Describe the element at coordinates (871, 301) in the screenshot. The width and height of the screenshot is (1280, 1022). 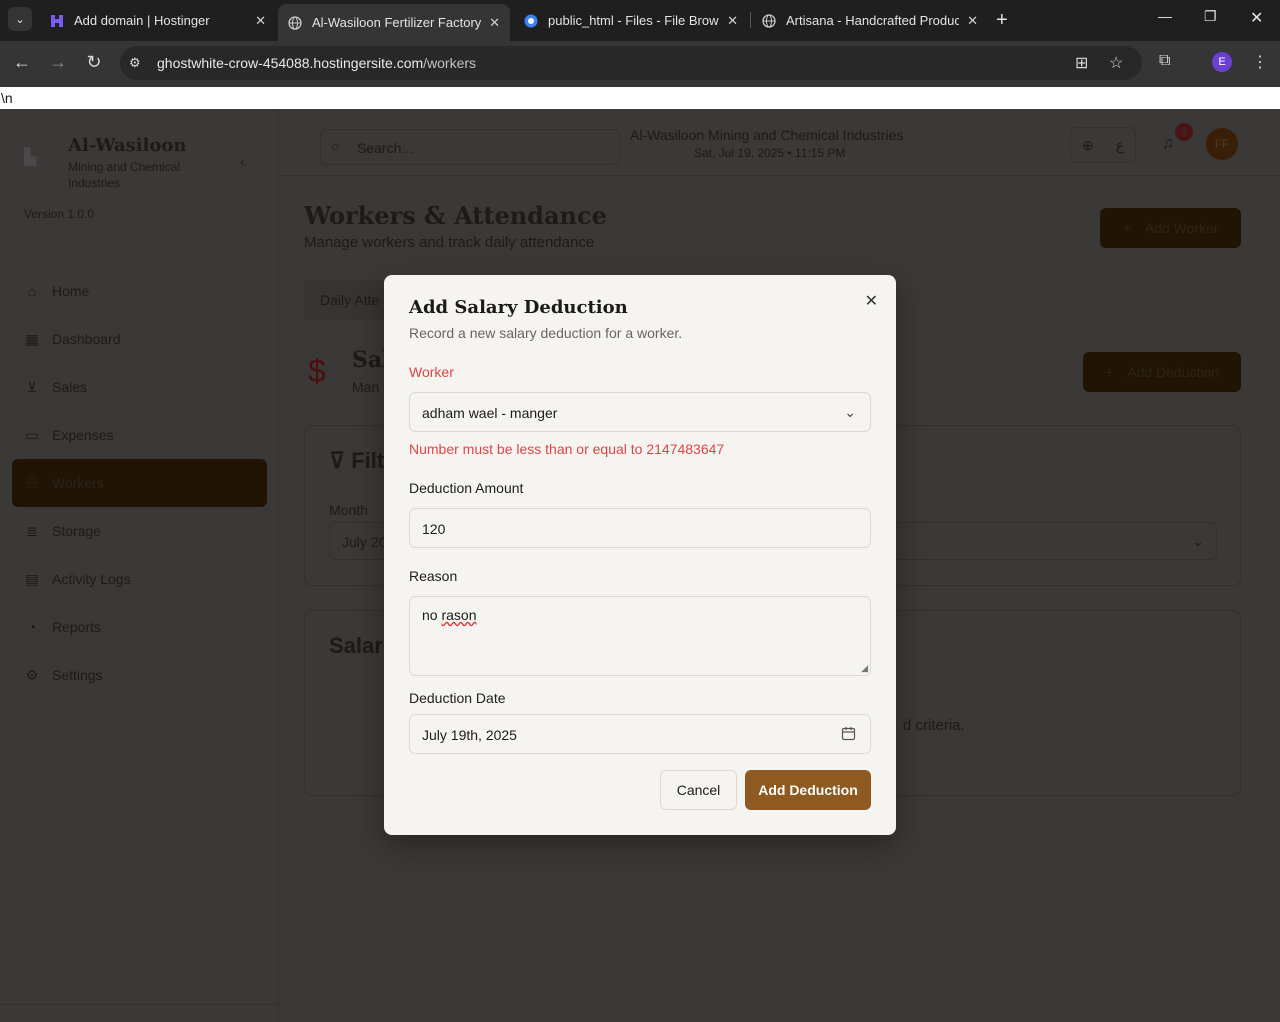
I see `close-icon: ✕` at that location.